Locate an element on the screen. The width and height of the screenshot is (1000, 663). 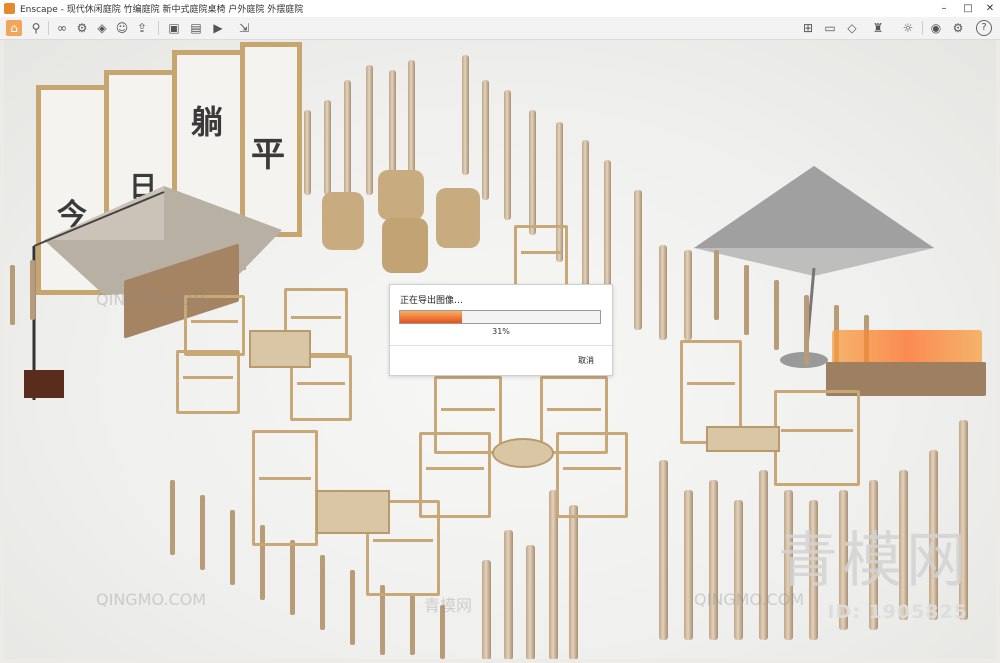
sun-icon: ☼ is located at coordinates (908, 28).